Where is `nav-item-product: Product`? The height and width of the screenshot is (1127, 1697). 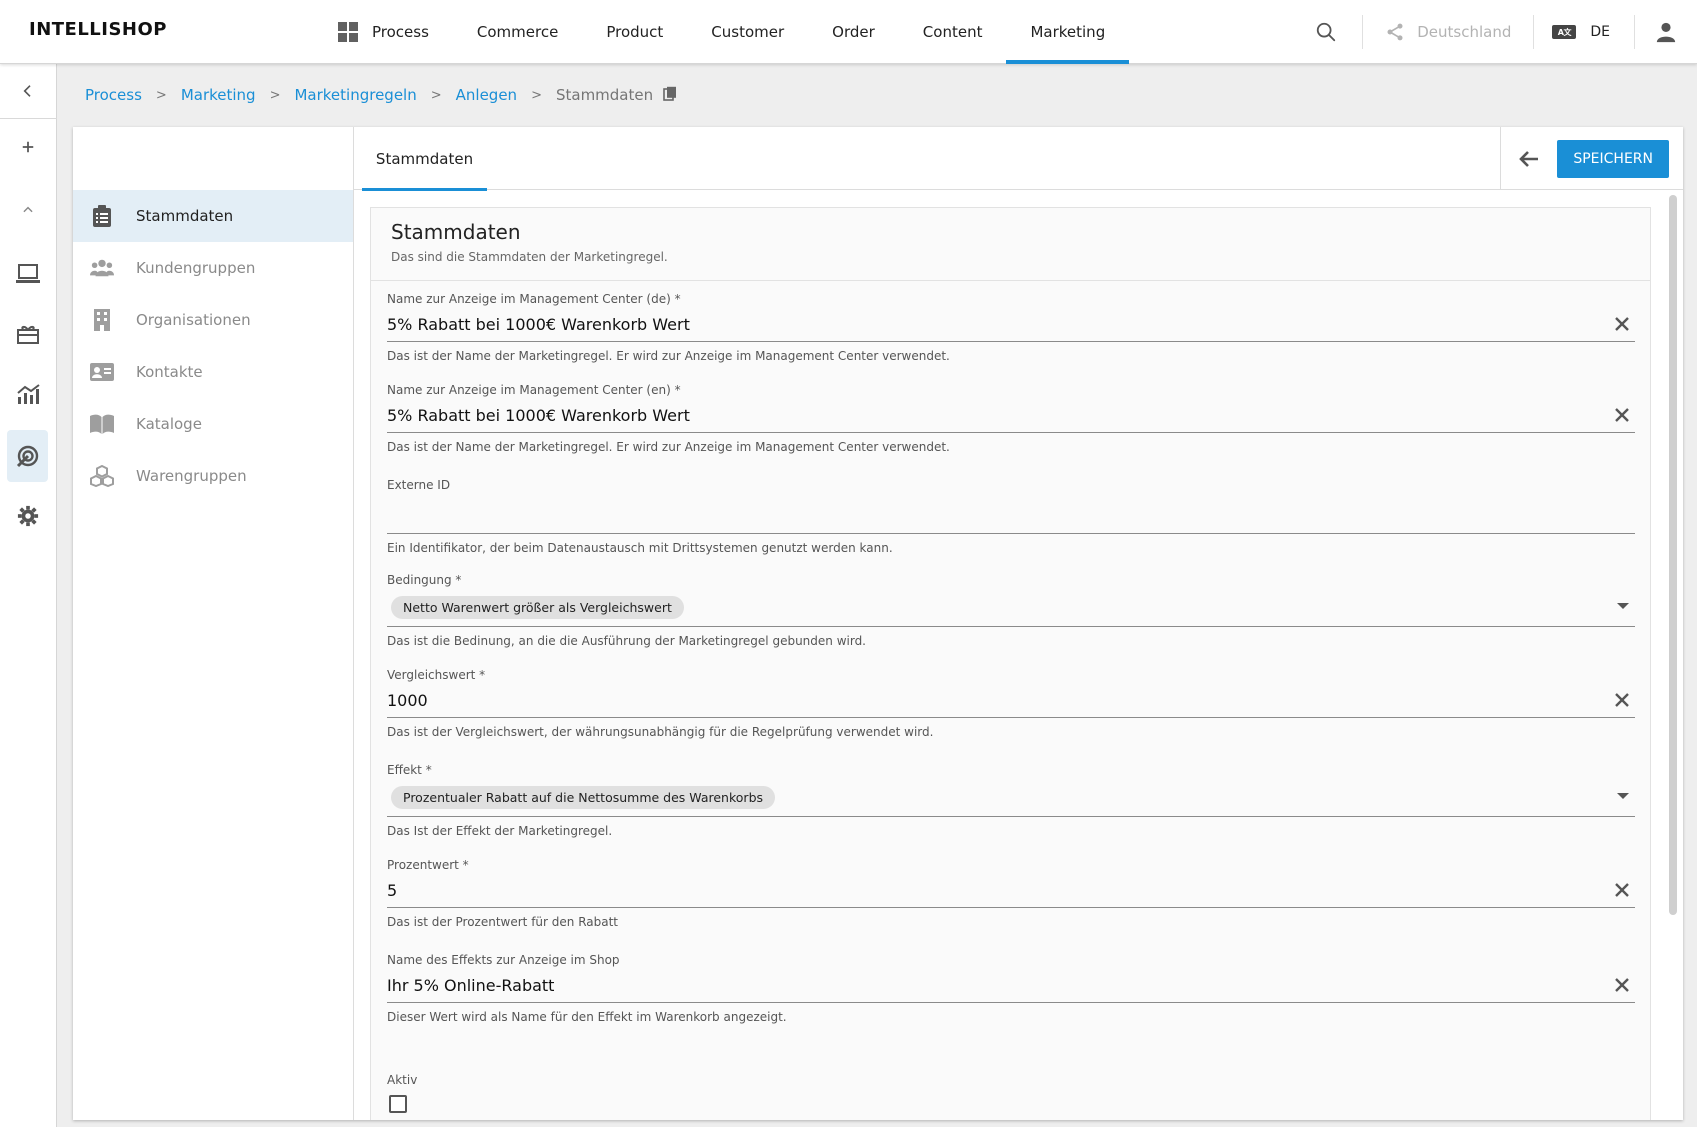
nav-item-product: Product is located at coordinates (634, 32).